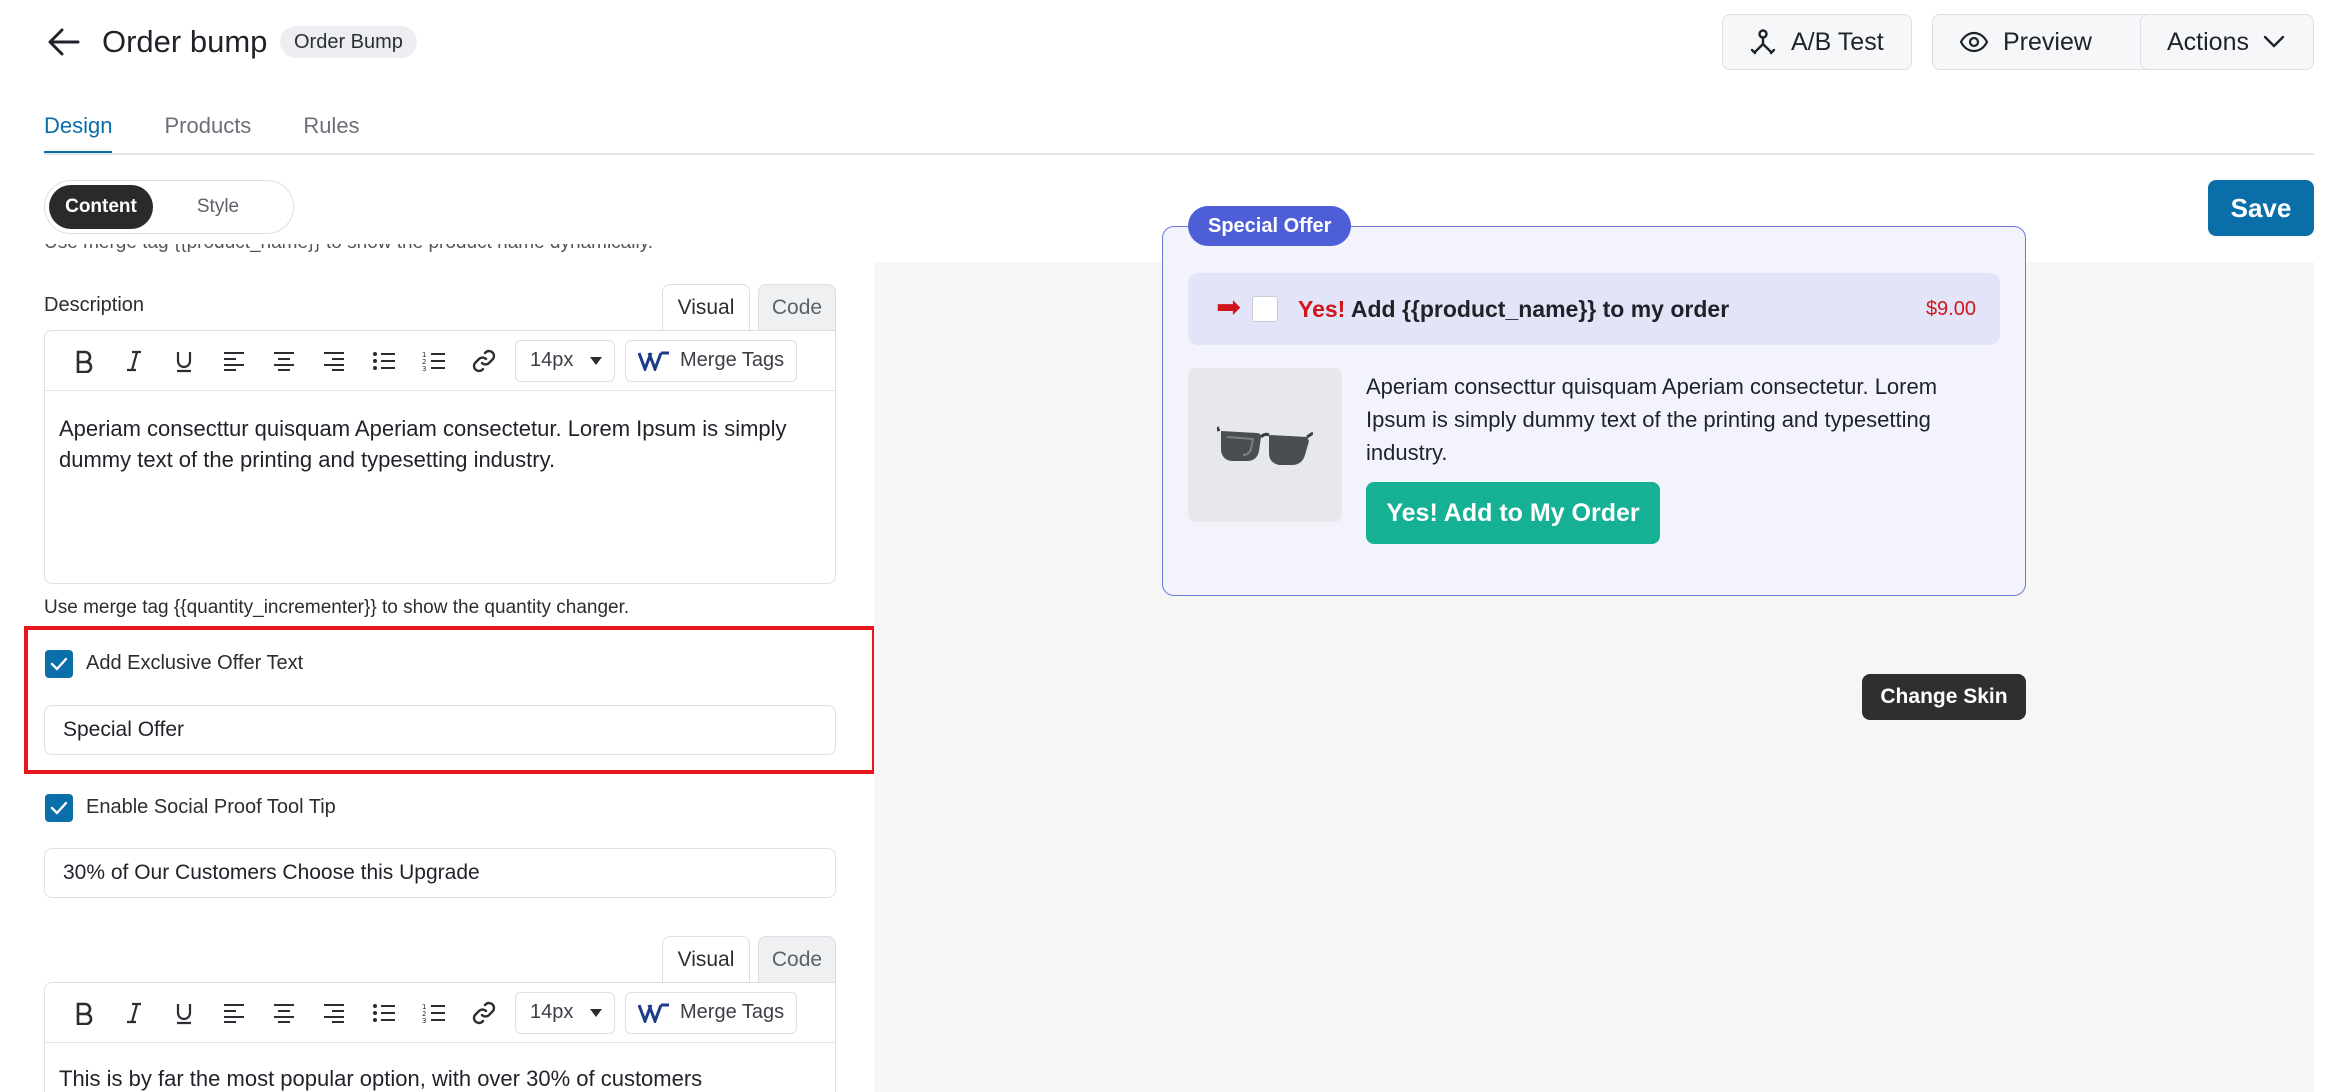 The height and width of the screenshot is (1092, 2340). Describe the element at coordinates (440, 730) in the screenshot. I see `exclusive-offer-input: Special Offer` at that location.